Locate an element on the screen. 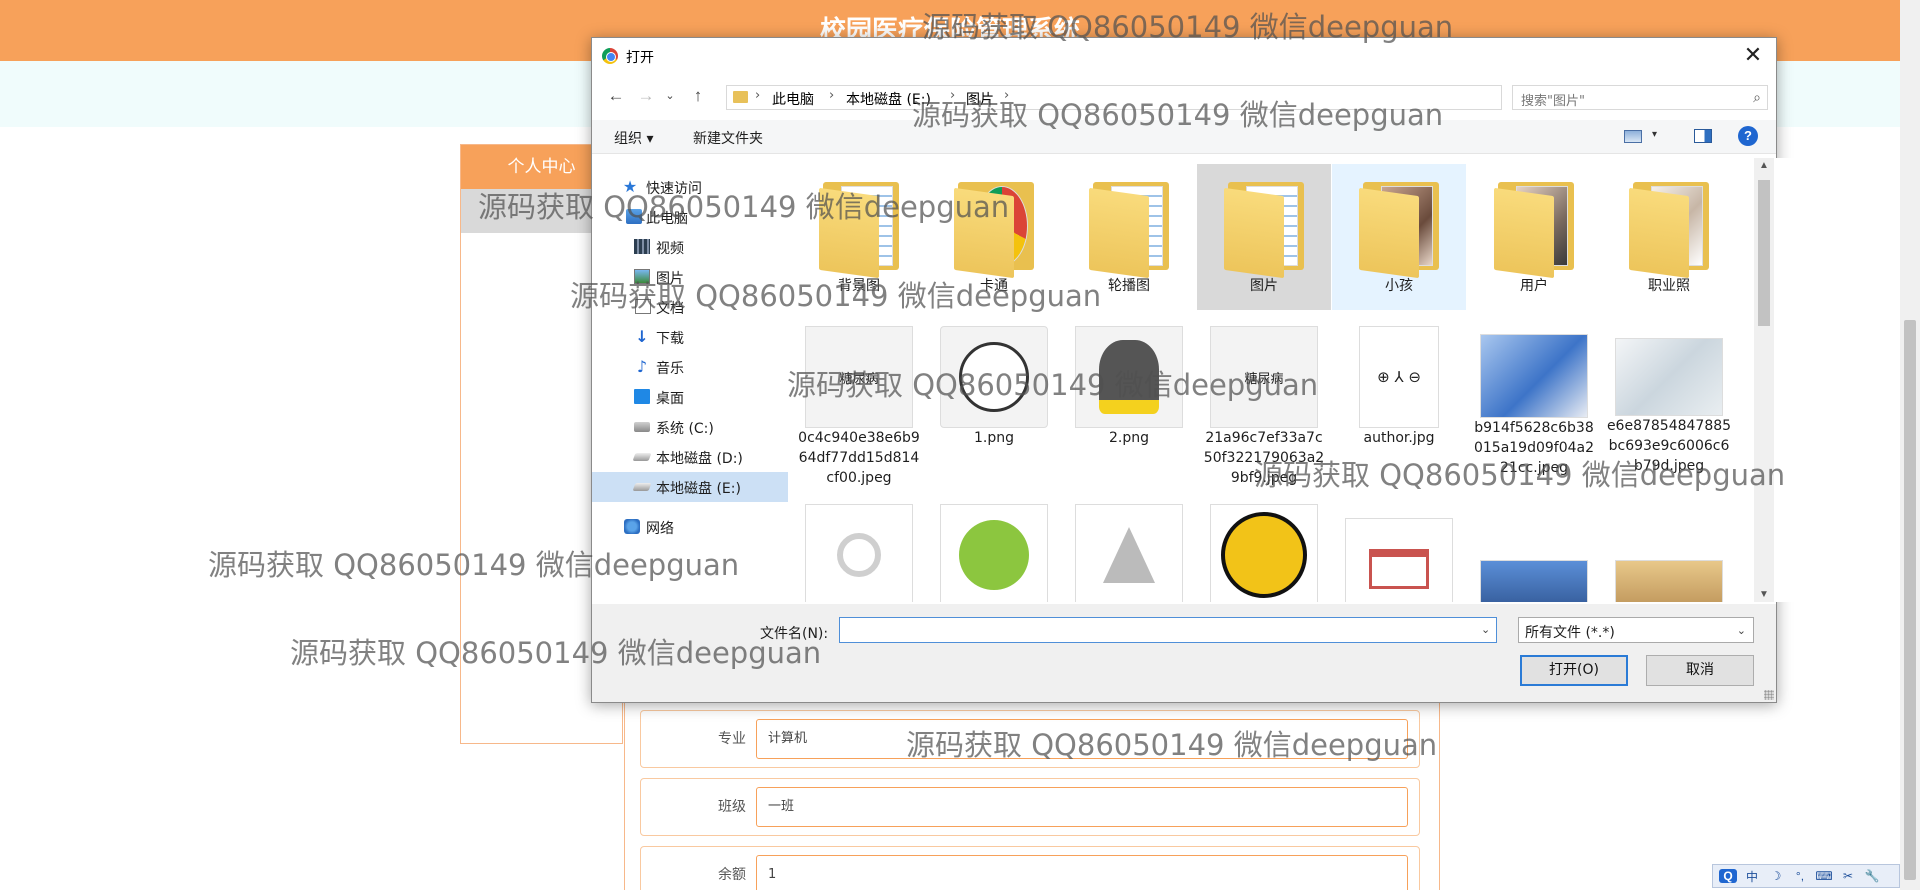  balance-input: 1 is located at coordinates (1082, 872).